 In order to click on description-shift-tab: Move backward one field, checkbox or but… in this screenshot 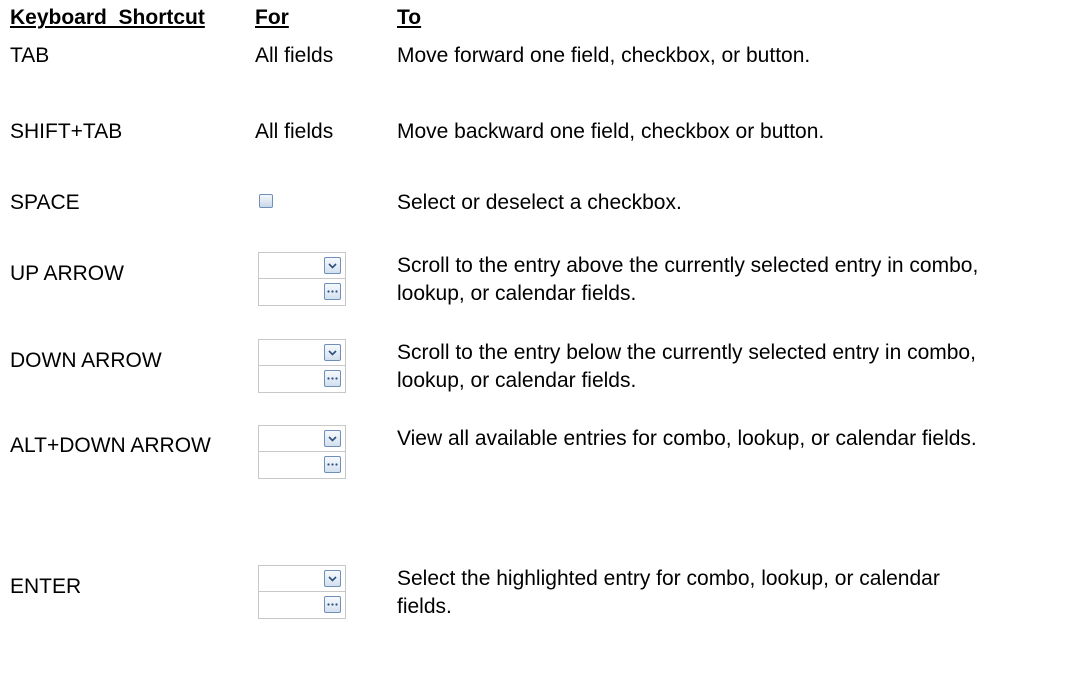, I will do `click(611, 131)`.